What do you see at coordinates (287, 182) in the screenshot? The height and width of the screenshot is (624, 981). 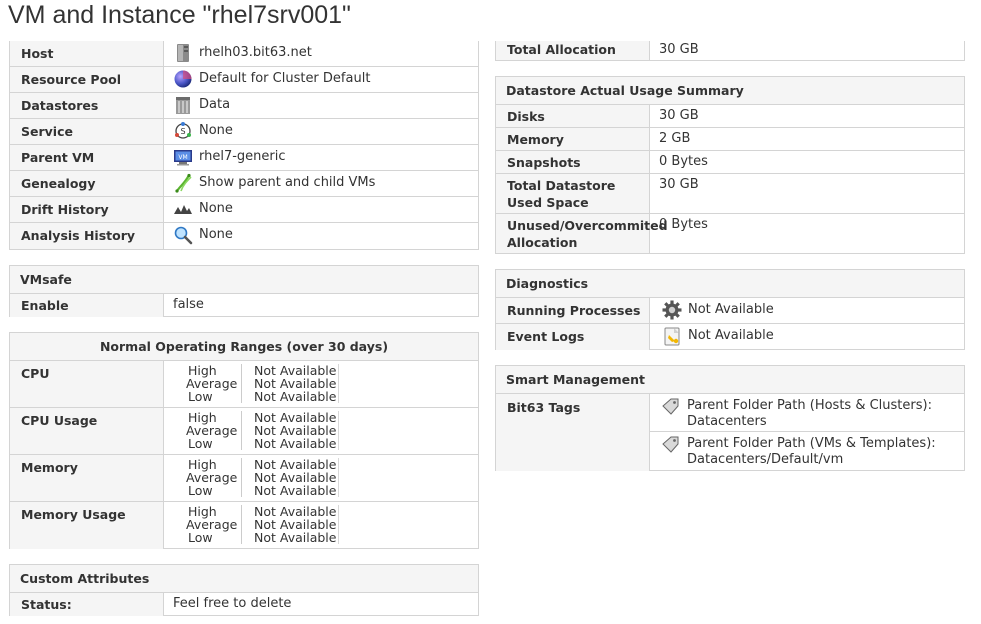 I see `genealogy-value: Show parent and child VMs` at bounding box center [287, 182].